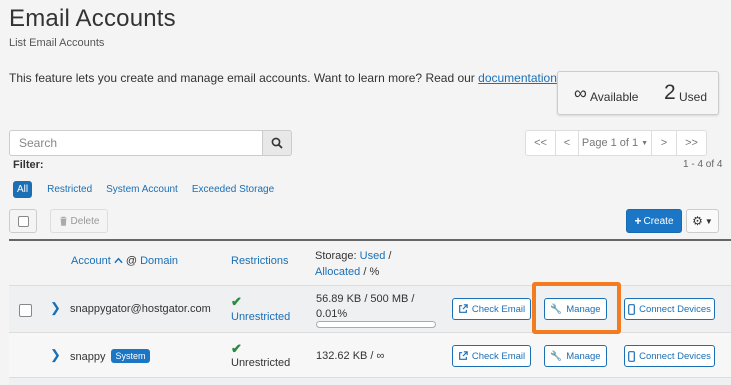 This screenshot has width=731, height=385. Describe the element at coordinates (365, 299) in the screenshot. I see `storage-usage: 56.89 KB / 500 MB /` at that location.